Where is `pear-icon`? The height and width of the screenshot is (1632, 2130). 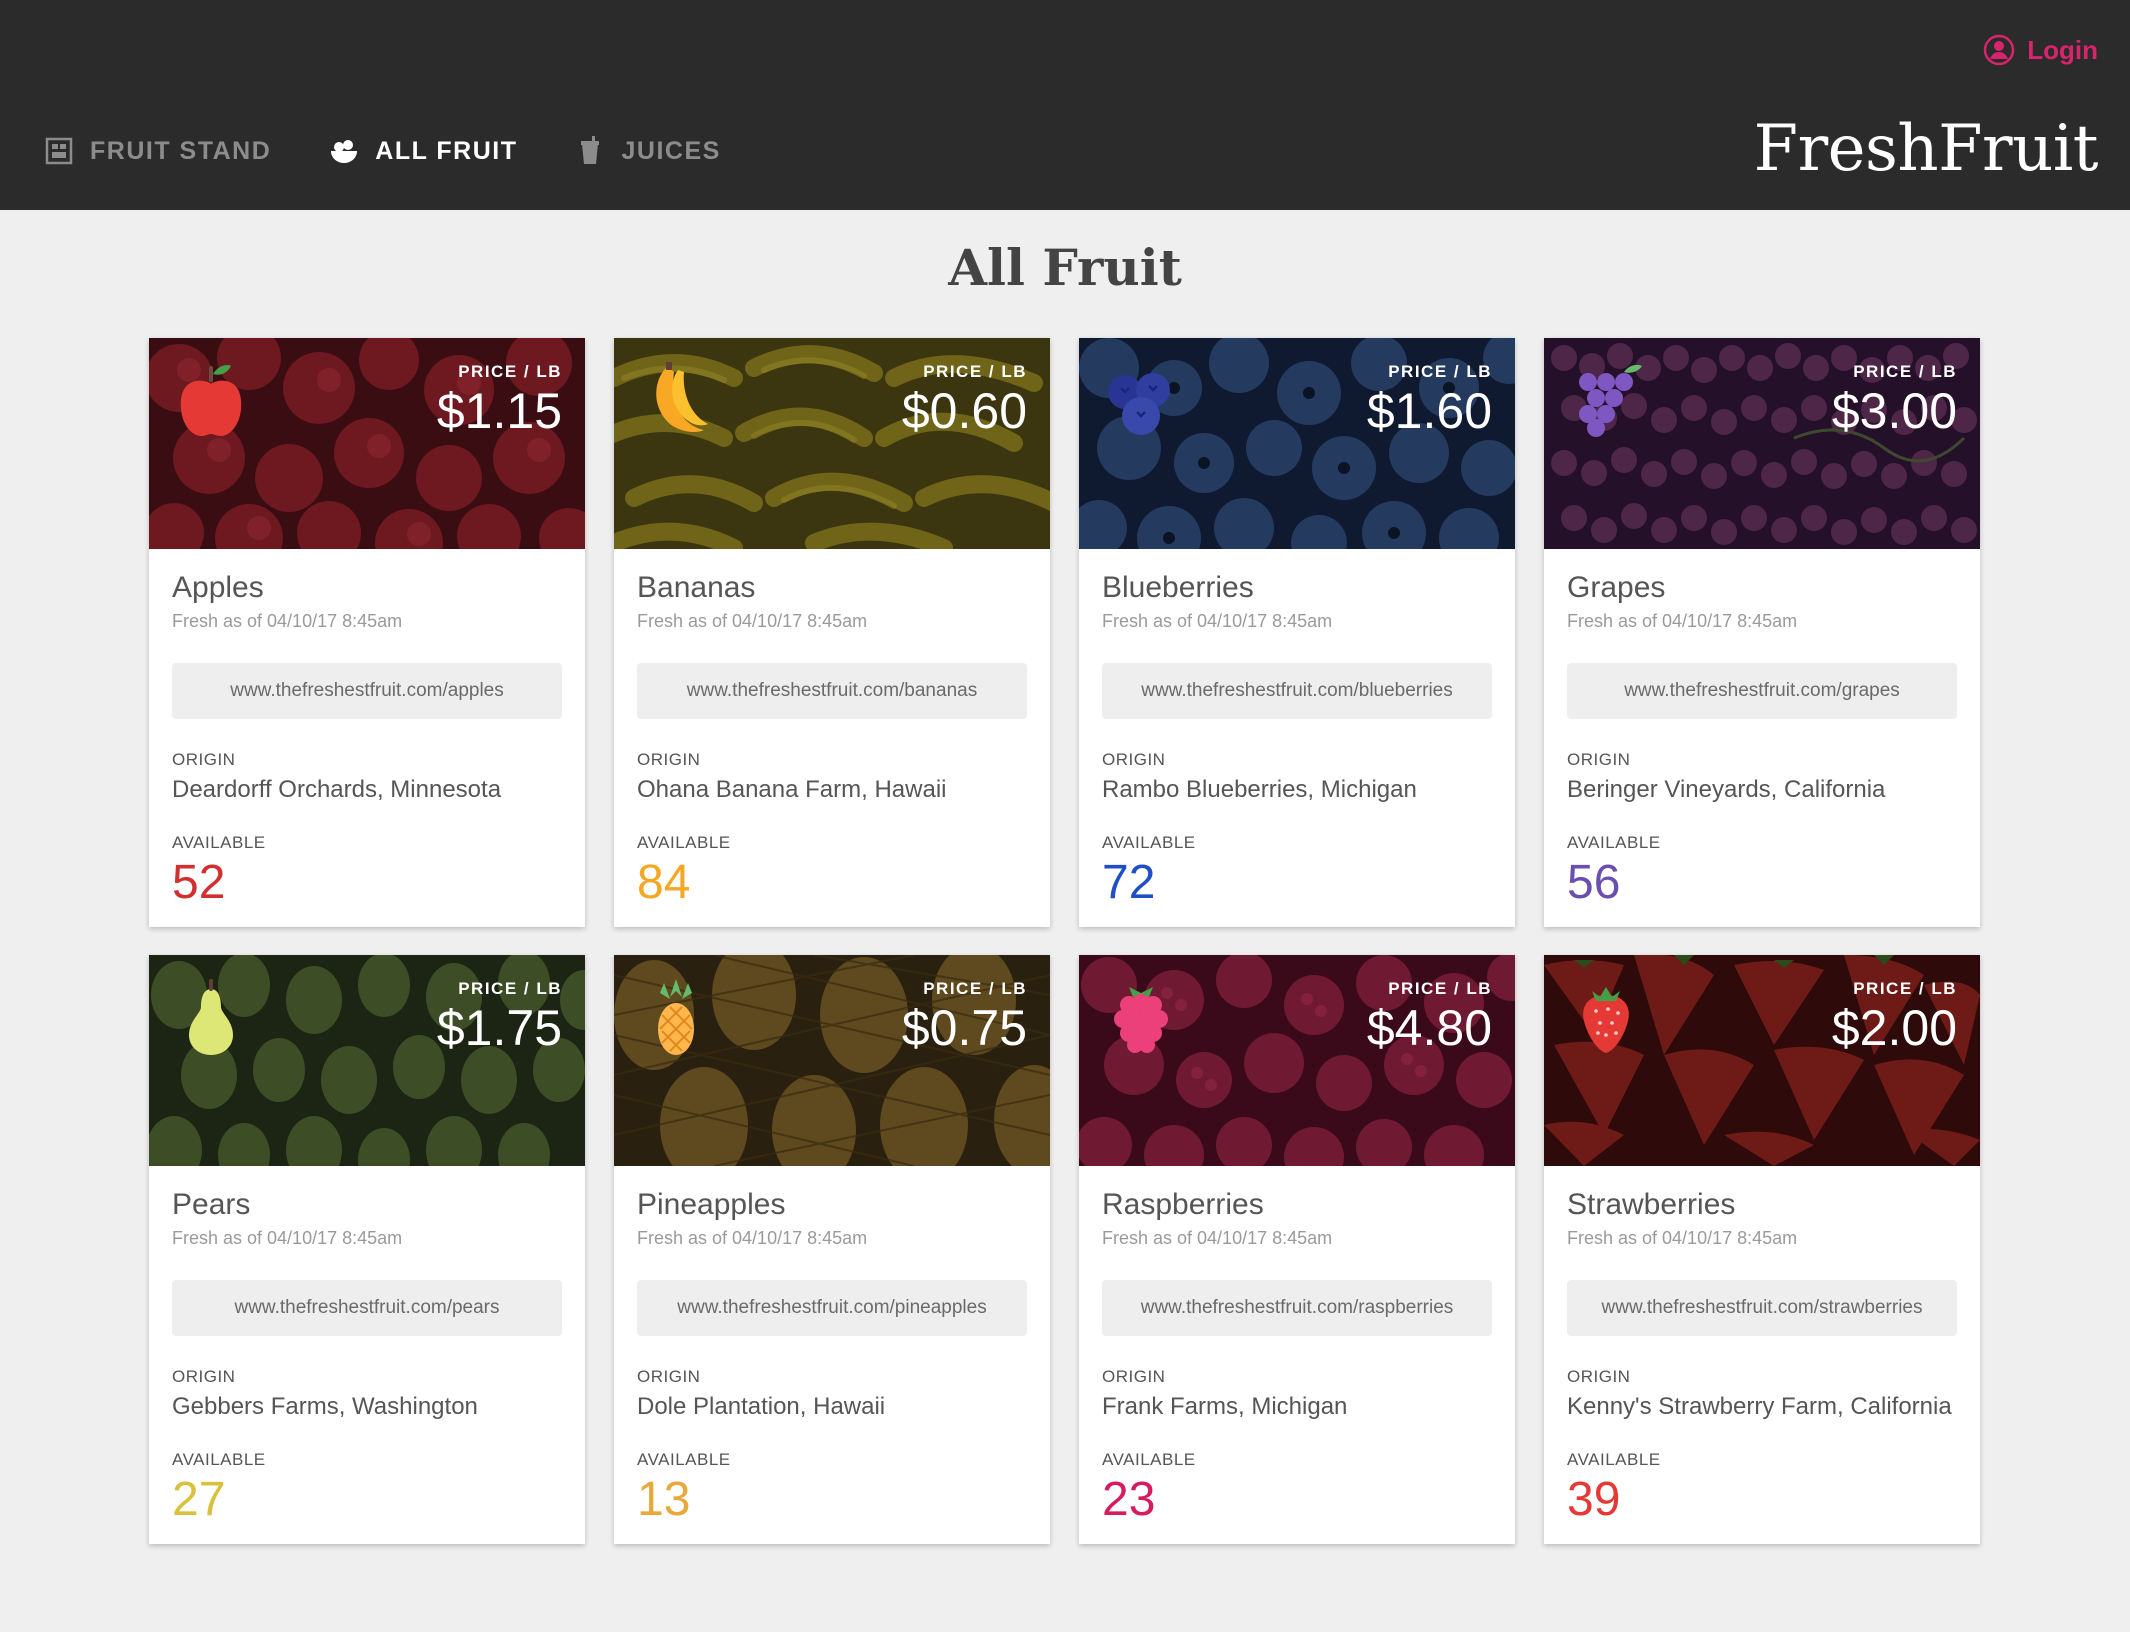 pear-icon is located at coordinates (211, 1017).